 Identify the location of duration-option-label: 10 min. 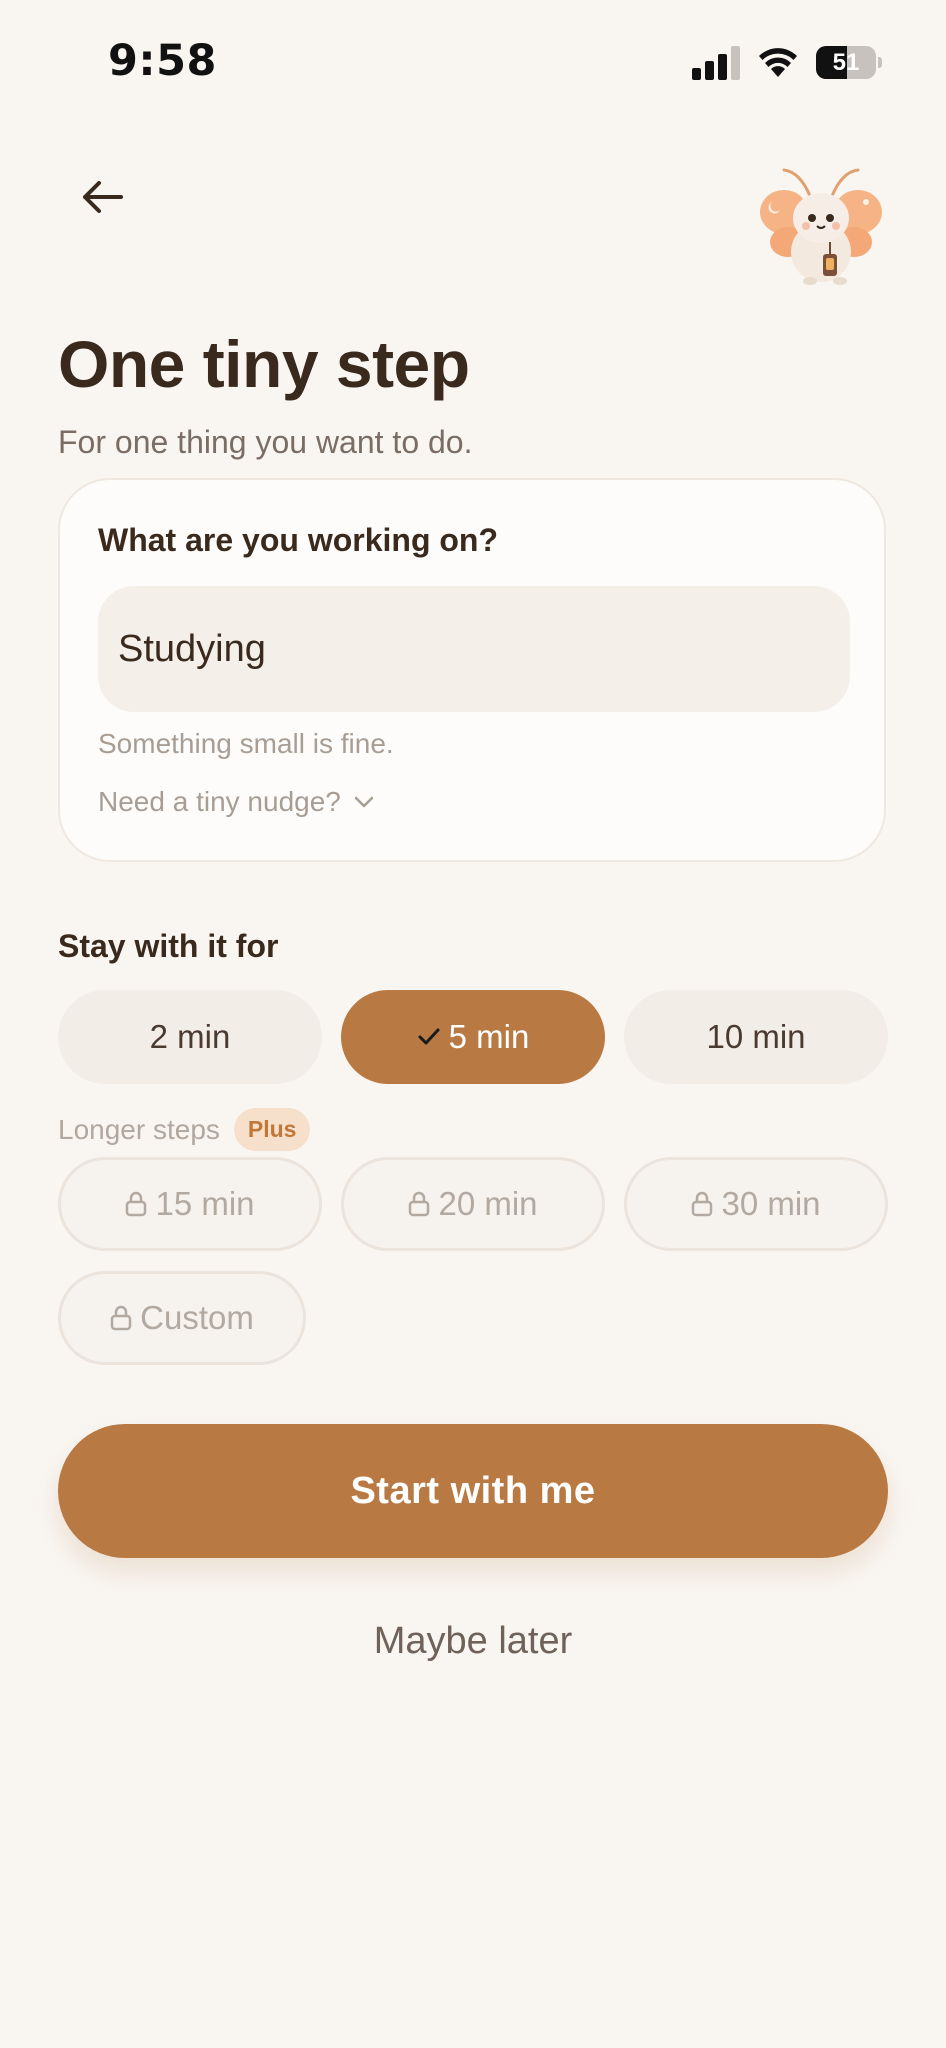
(756, 1036).